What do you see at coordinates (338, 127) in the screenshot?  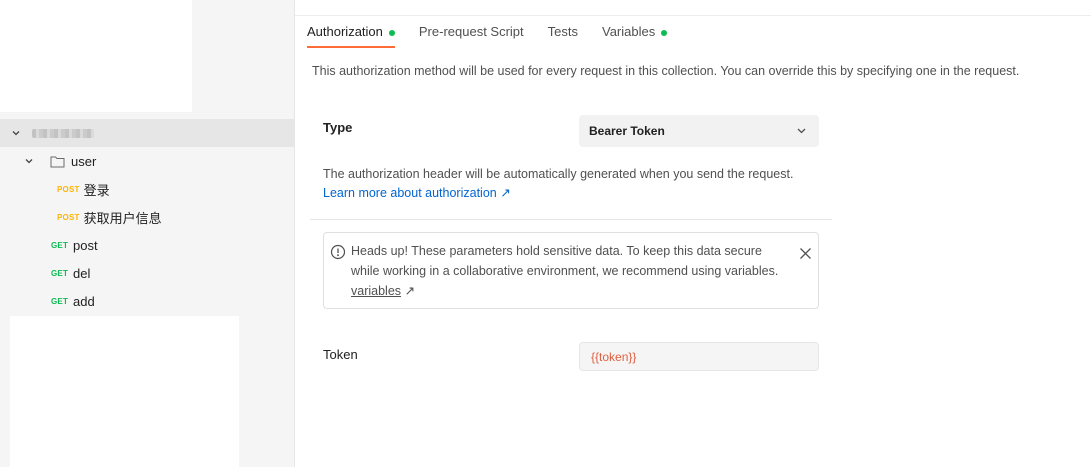 I see `type-label: Type` at bounding box center [338, 127].